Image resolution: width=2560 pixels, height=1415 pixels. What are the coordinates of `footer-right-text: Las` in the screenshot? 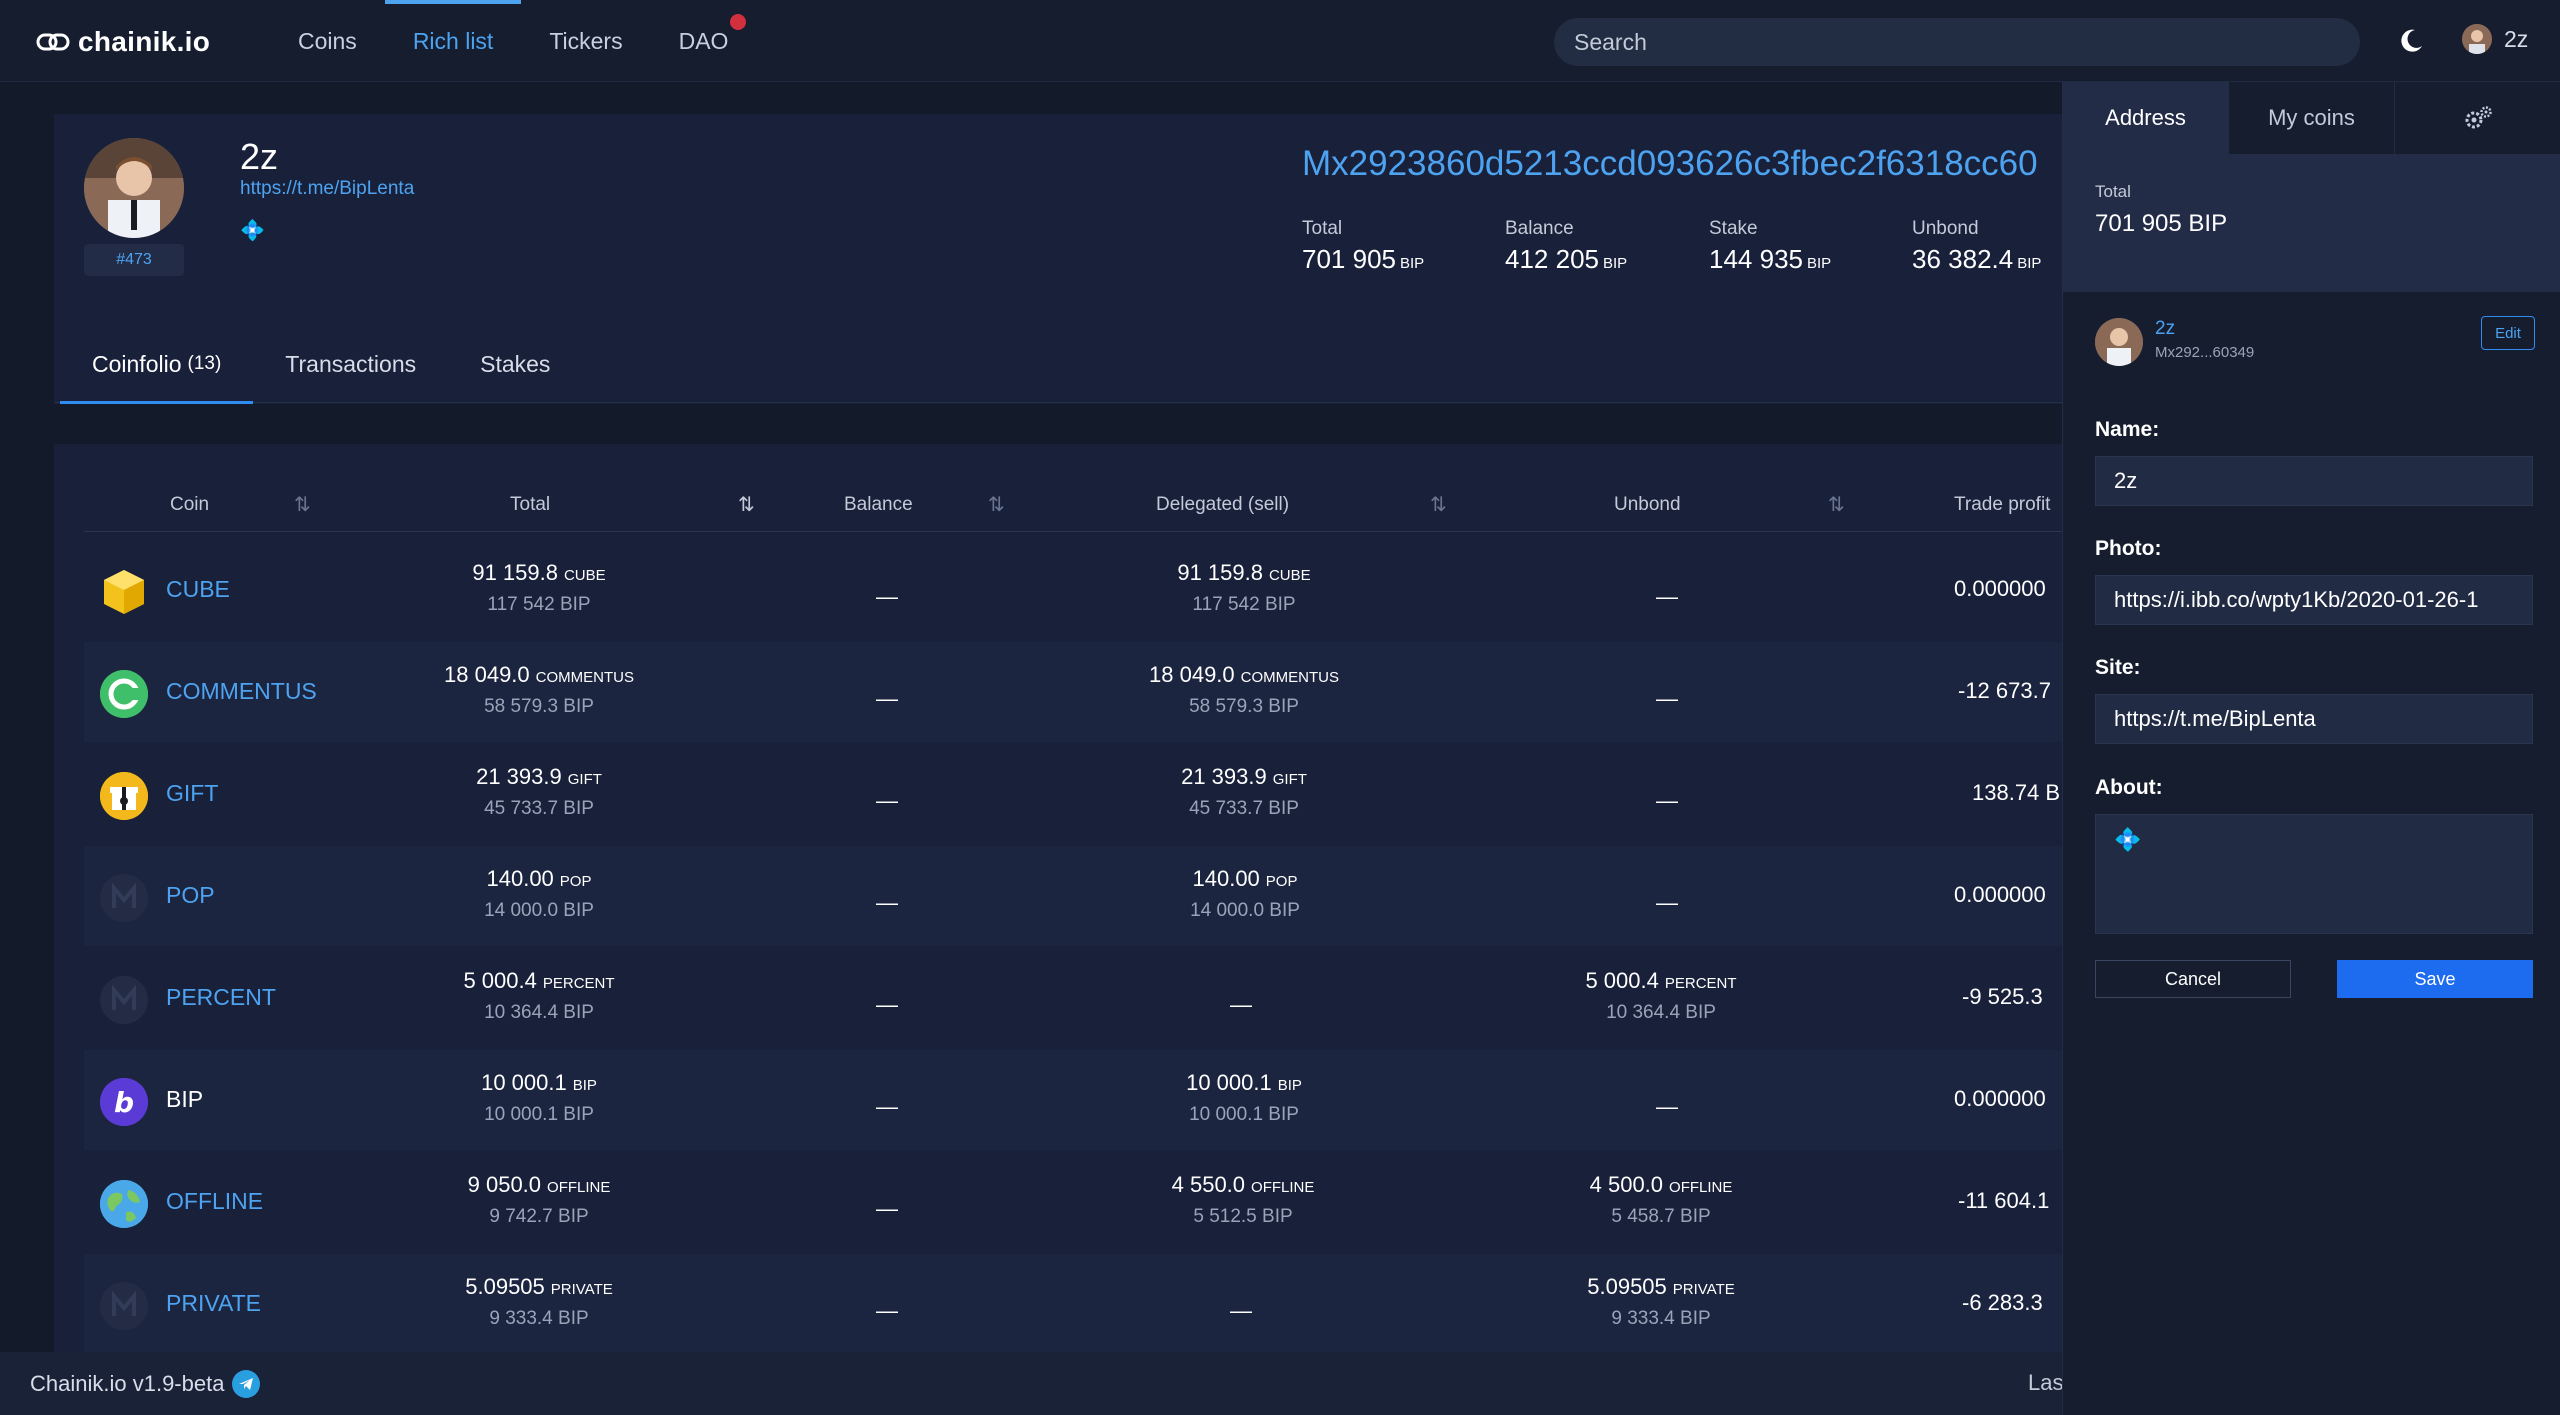 It's located at (2046, 1382).